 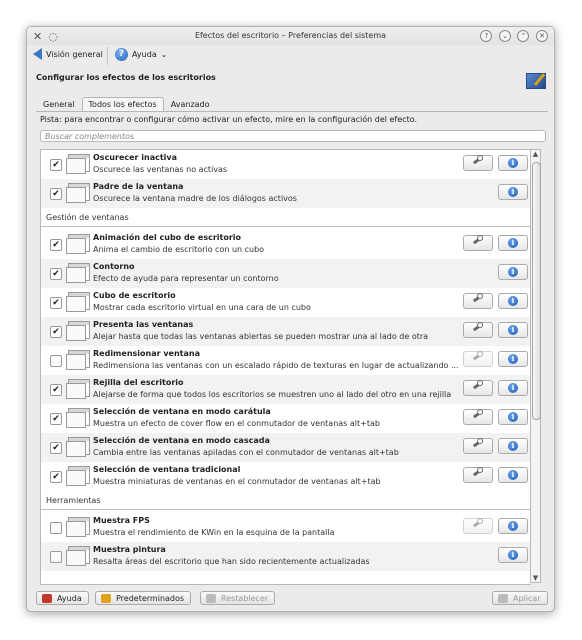 I want to click on search-input: Buscar complementos, so click(x=293, y=136).